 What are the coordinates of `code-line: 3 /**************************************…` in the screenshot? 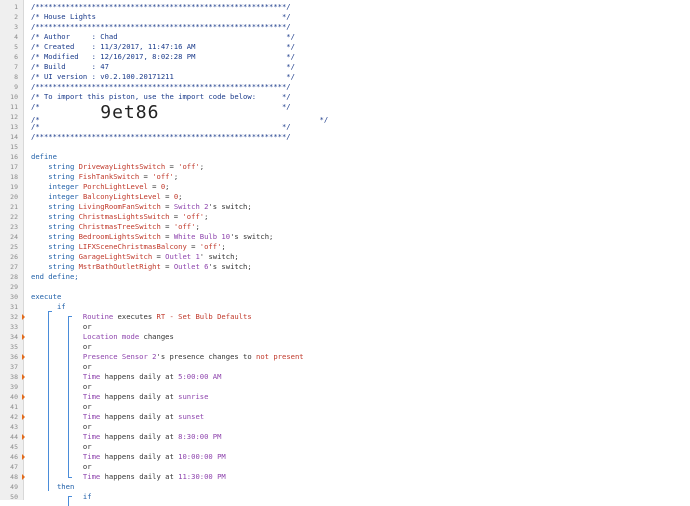 It's located at (345, 27).